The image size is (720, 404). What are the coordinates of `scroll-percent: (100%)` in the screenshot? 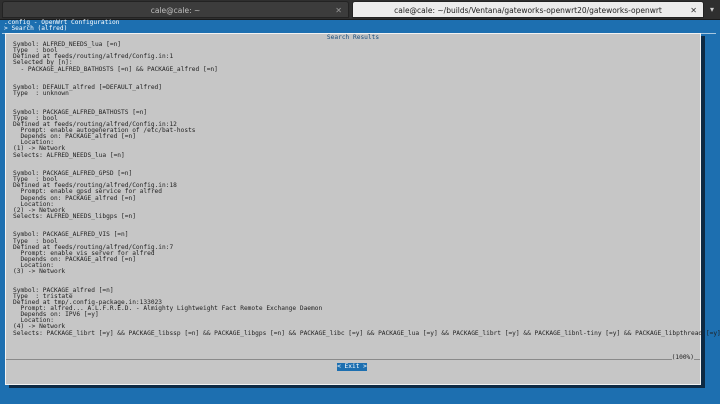 It's located at (682, 357).